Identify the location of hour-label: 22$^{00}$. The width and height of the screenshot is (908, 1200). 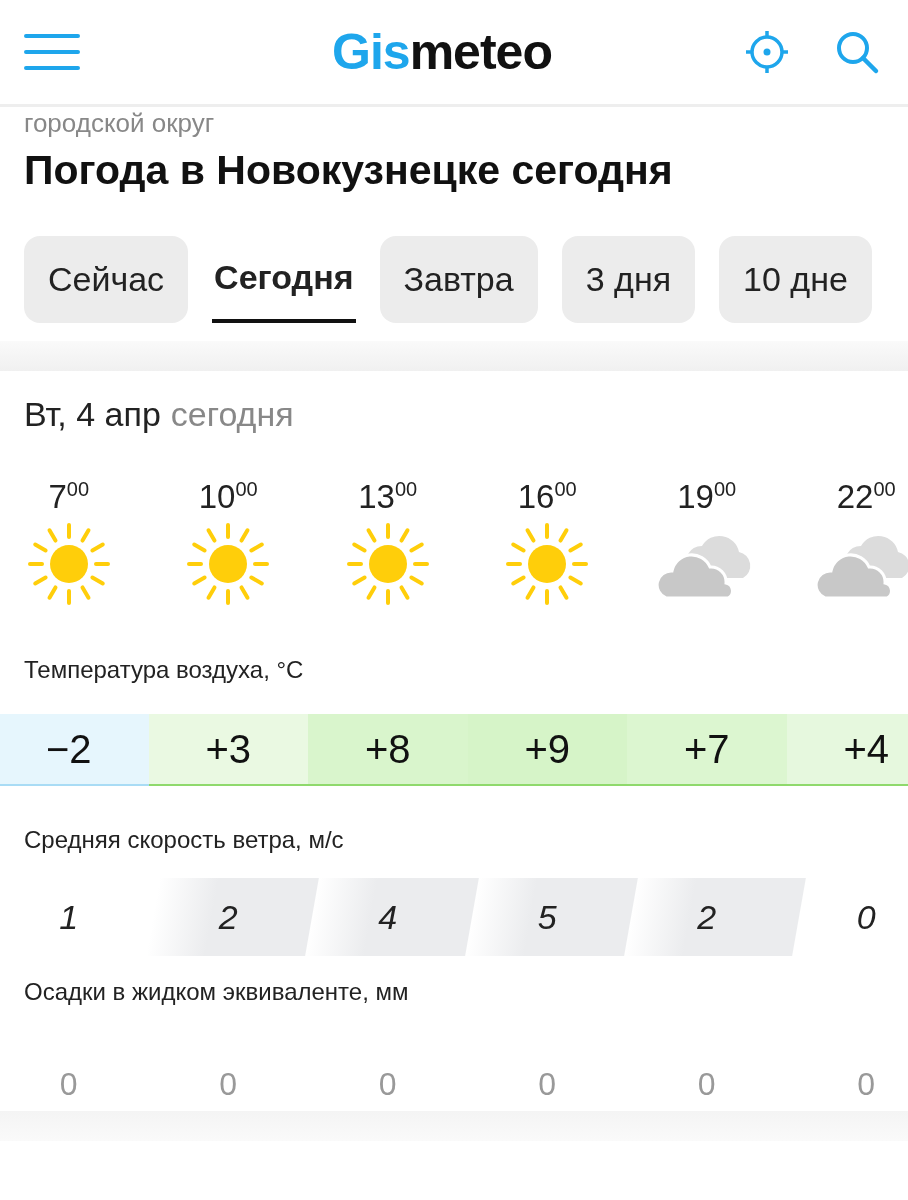
(866, 497).